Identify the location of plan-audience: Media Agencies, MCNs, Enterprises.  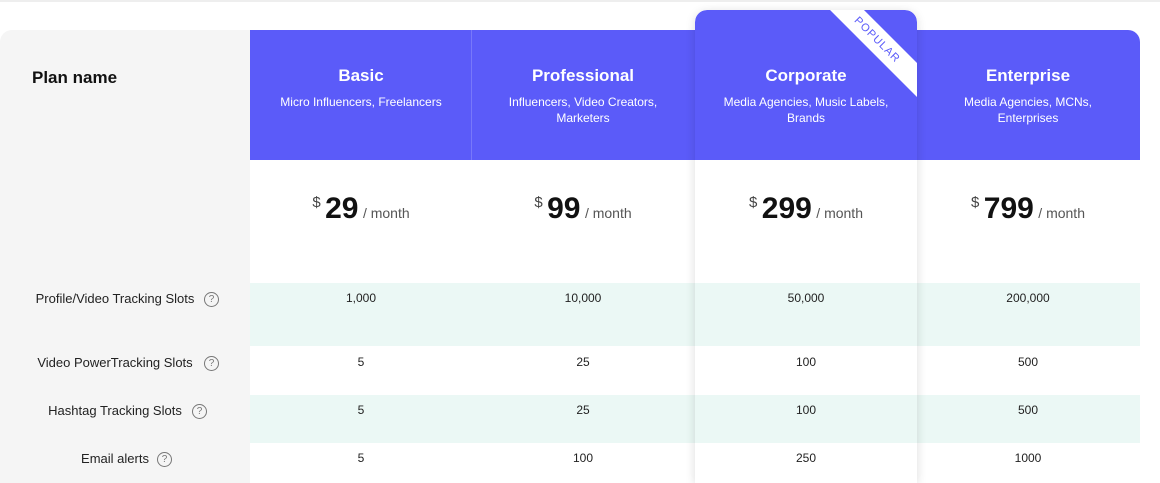
(1028, 110).